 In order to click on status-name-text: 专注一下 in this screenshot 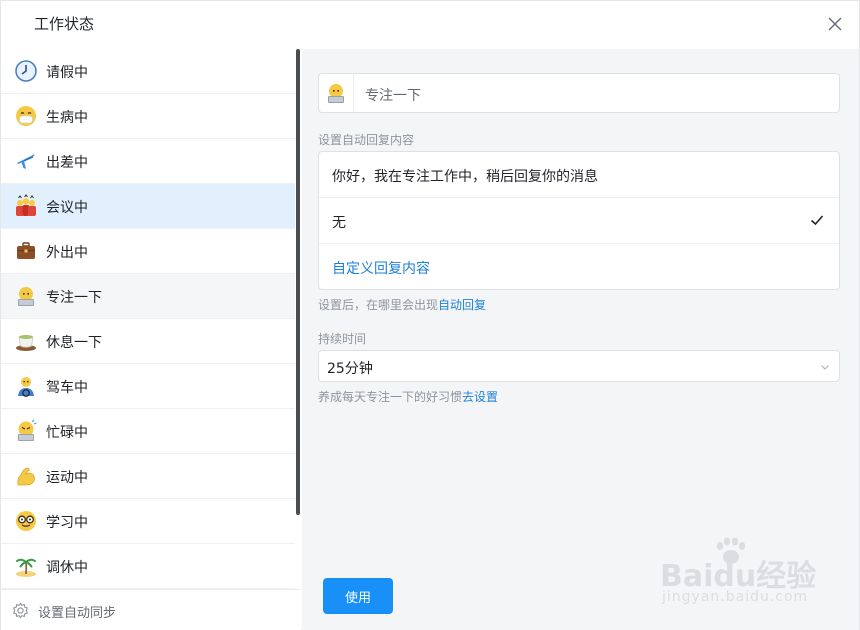, I will do `click(393, 96)`.